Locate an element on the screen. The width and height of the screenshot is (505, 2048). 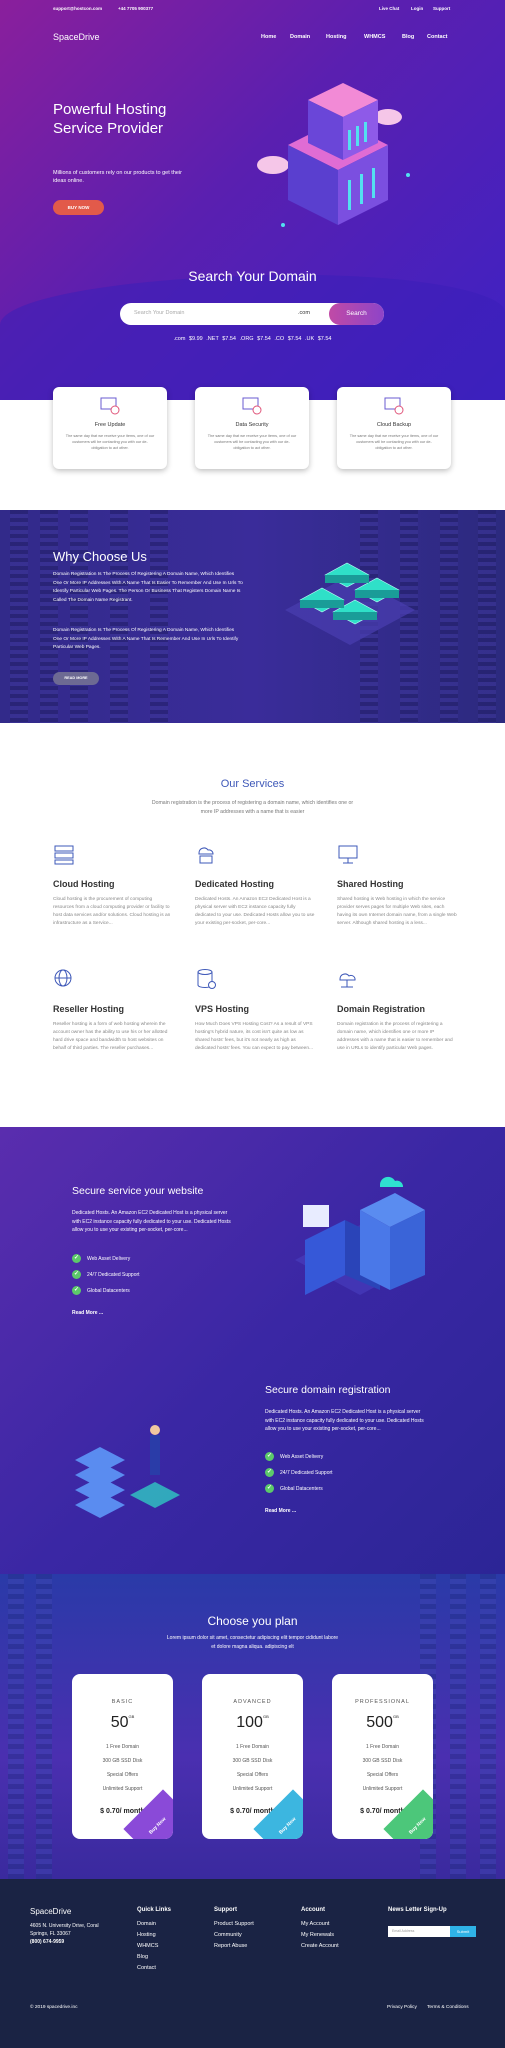
why-choose-us-section is located at coordinates (252, 616).